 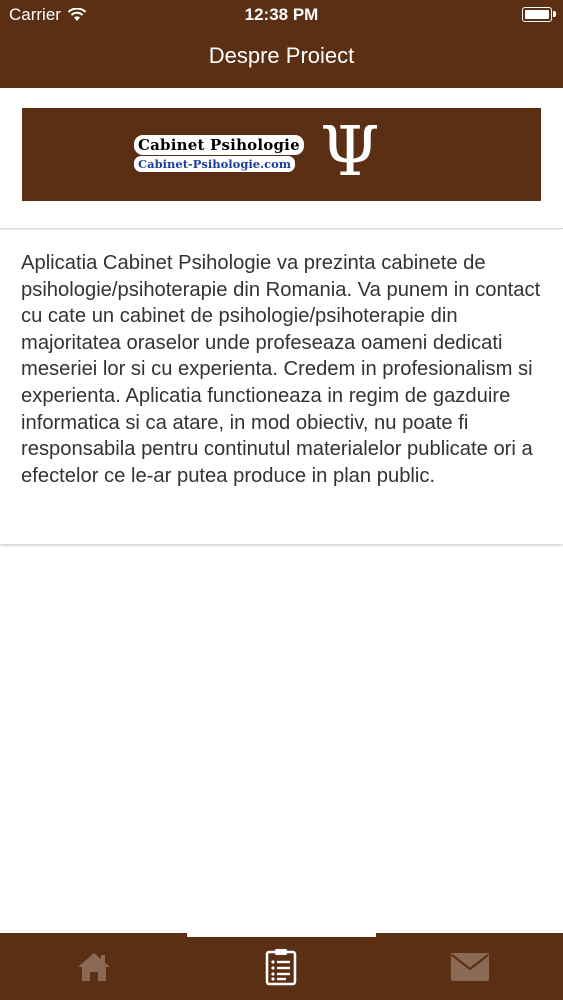 I want to click on home-icon, so click(x=93, y=966).